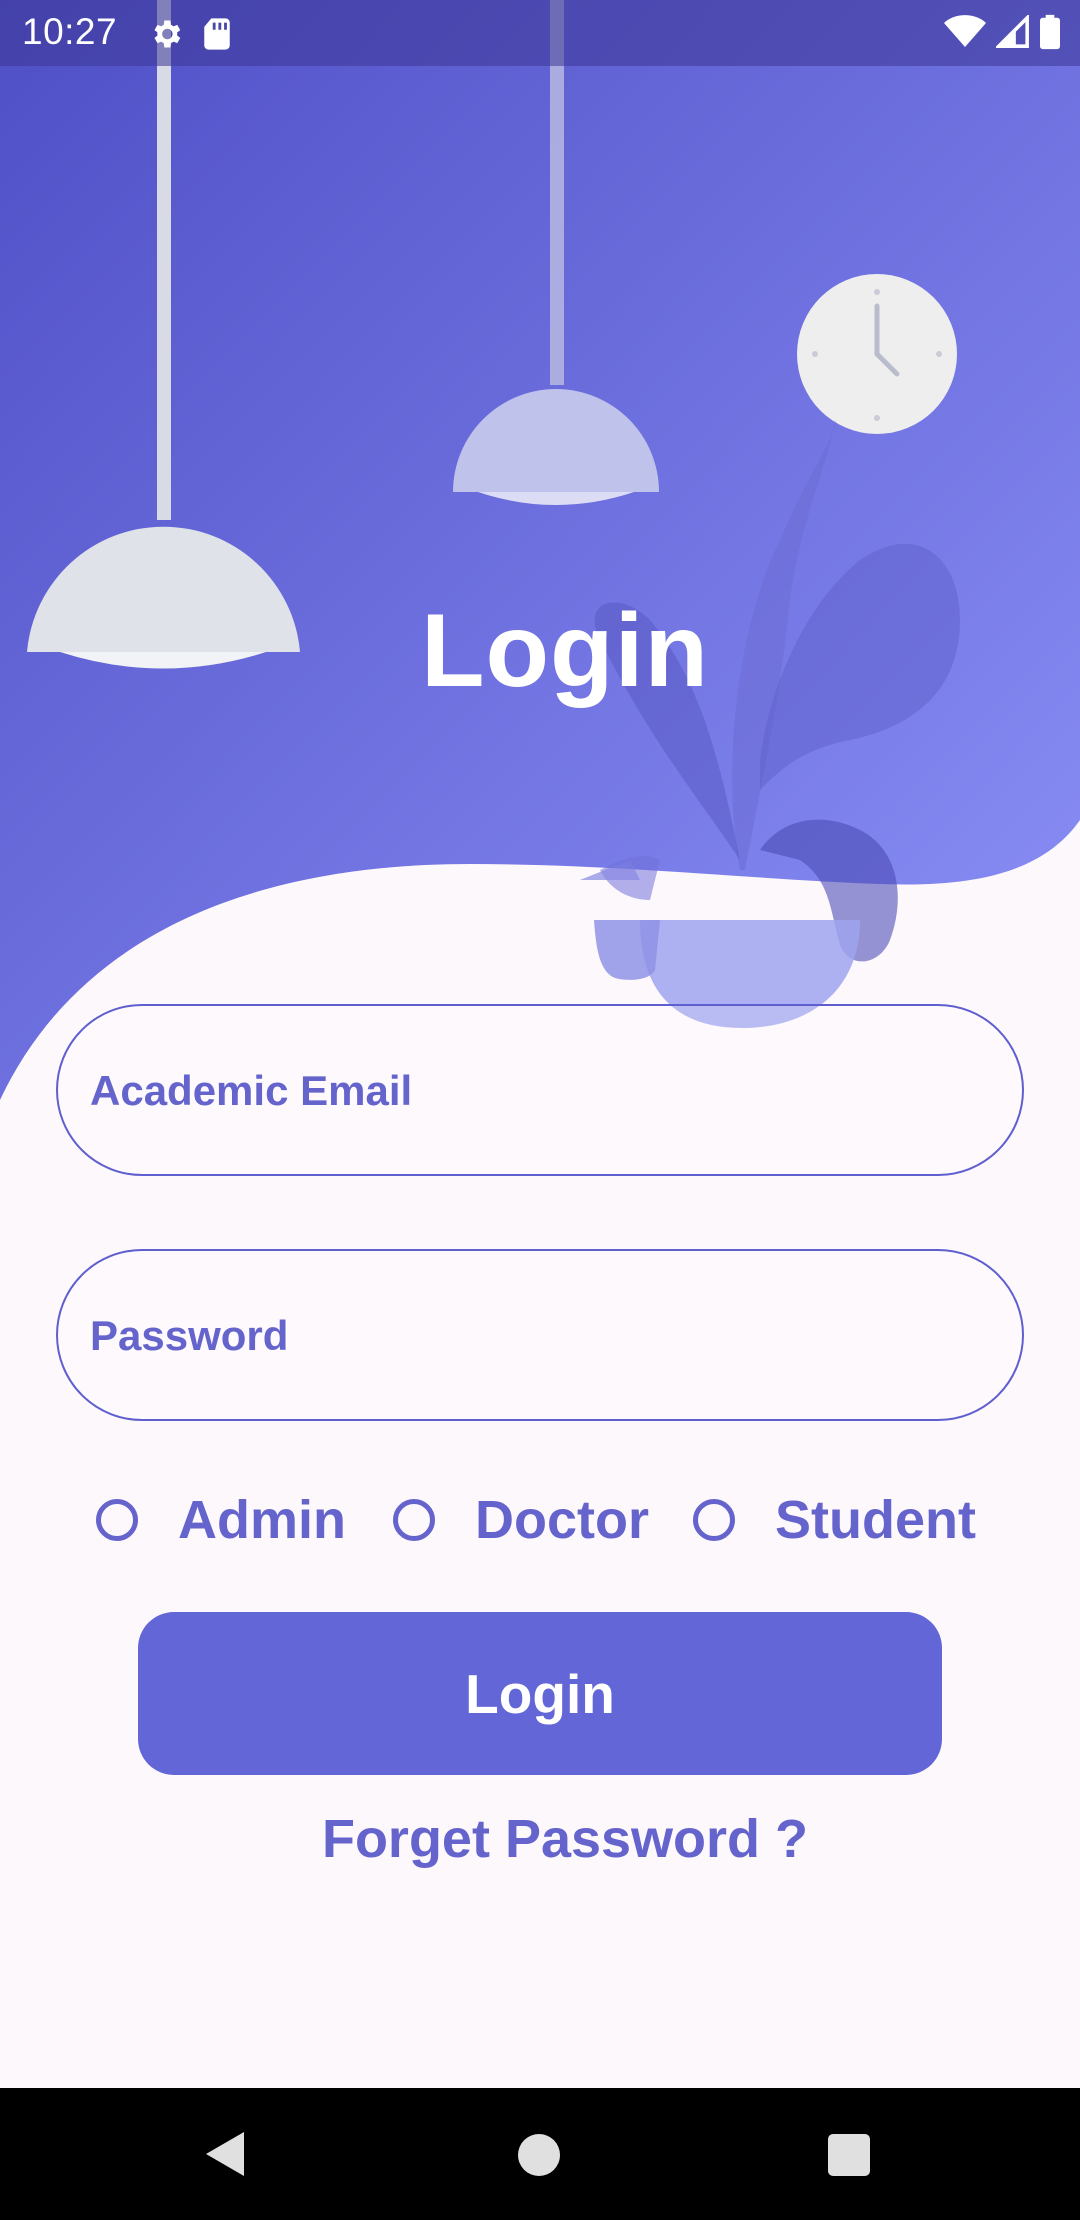 This screenshot has width=1080, height=2220. I want to click on email-input, so click(540, 1091).